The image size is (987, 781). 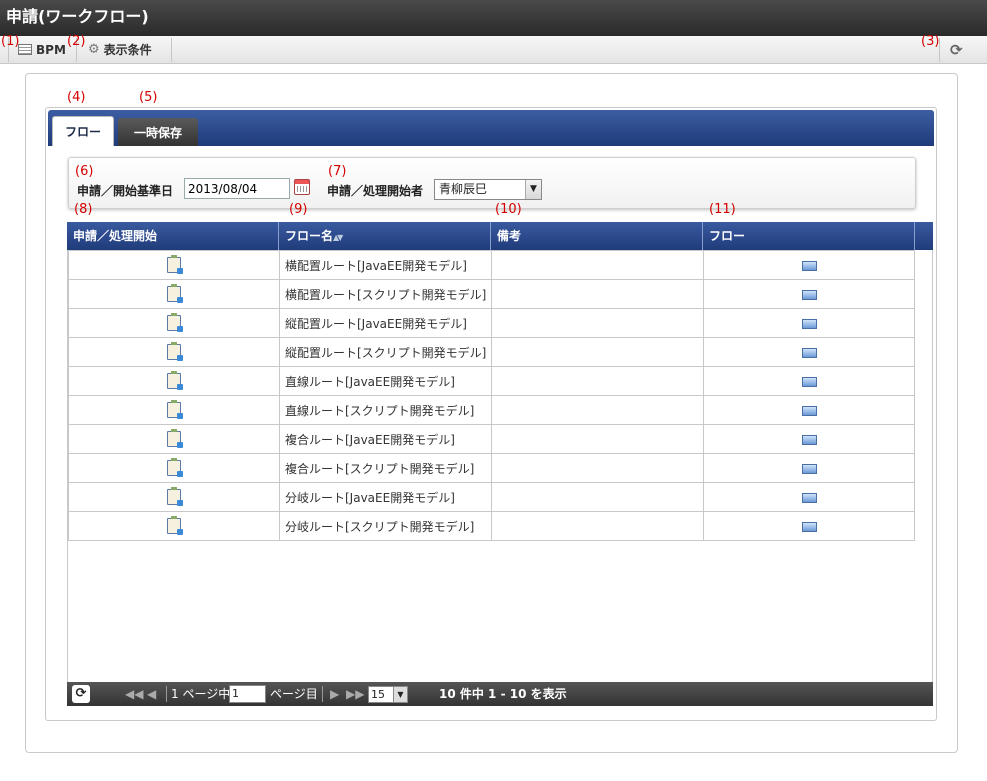 What do you see at coordinates (302, 187) in the screenshot?
I see `calendar-icon` at bounding box center [302, 187].